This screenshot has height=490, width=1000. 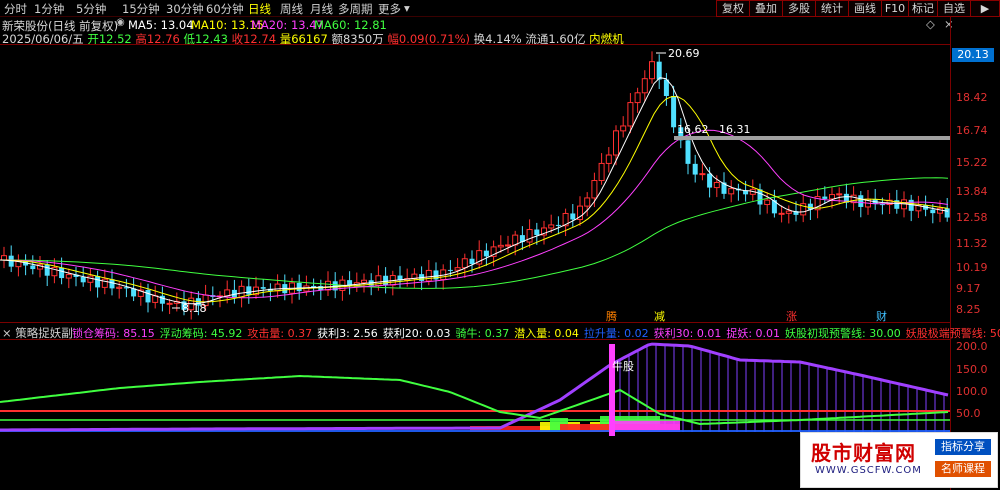 What do you see at coordinates (389, 9) in the screenshot?
I see `period-tab: 更多` at bounding box center [389, 9].